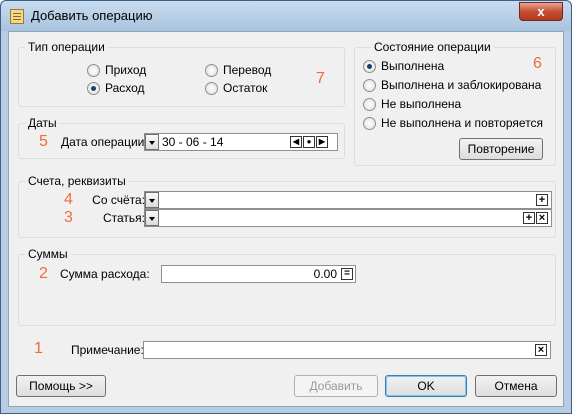  What do you see at coordinates (104, 142) in the screenshot?
I see `date-label: Дата операции:` at bounding box center [104, 142].